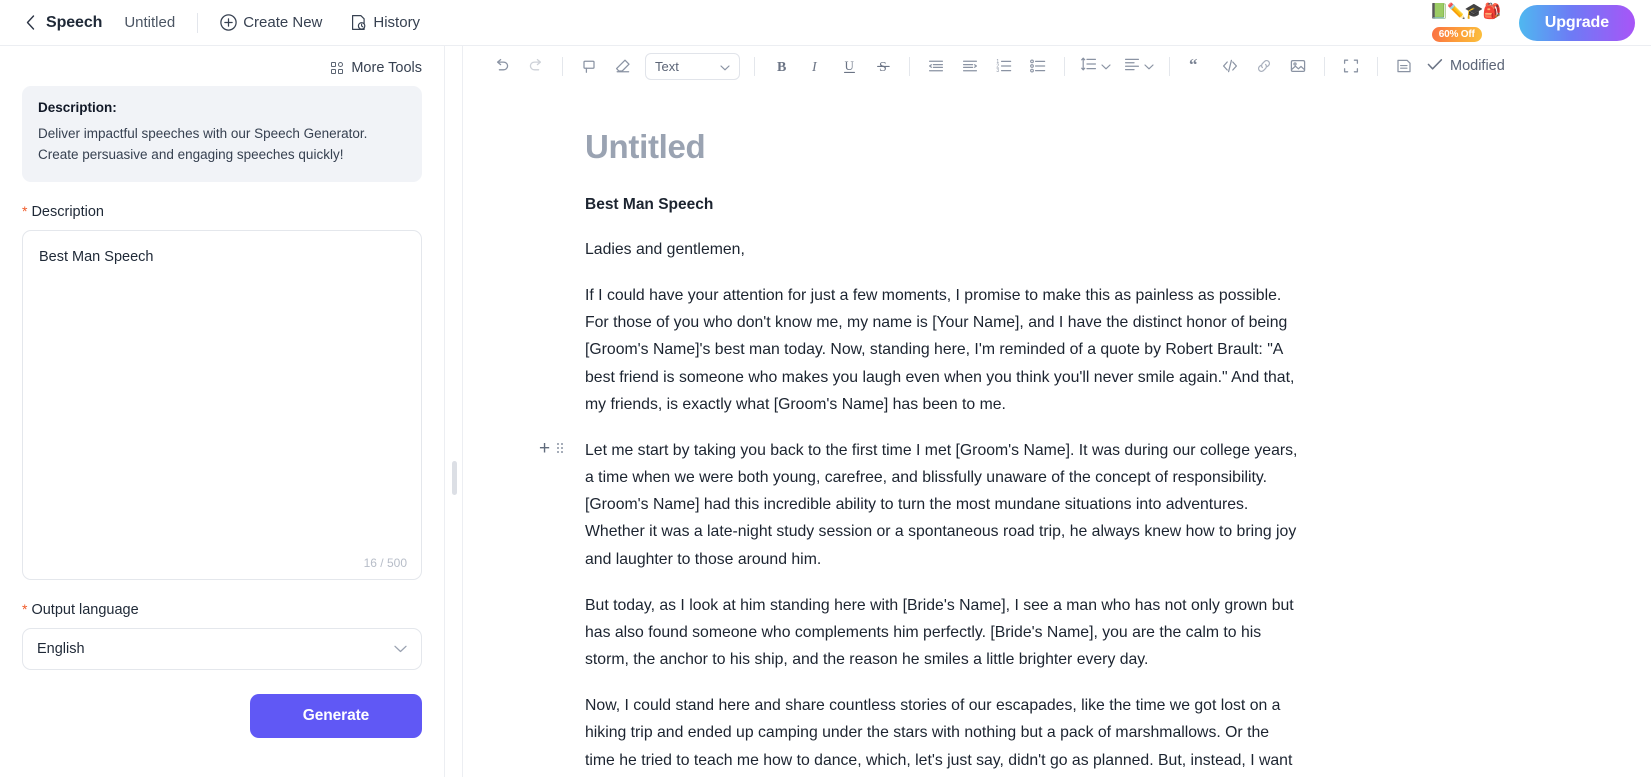 The image size is (1651, 777). Describe the element at coordinates (544, 448) in the screenshot. I see `add-block-icon: +` at that location.